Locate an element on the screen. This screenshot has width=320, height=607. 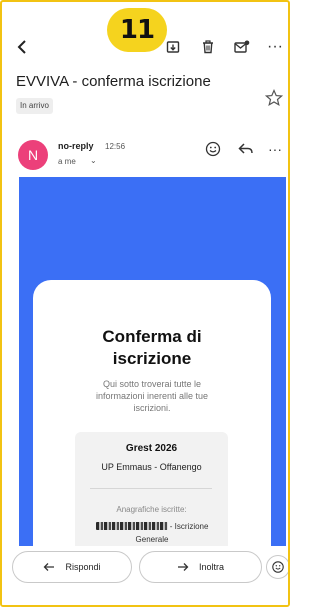
forward-button: Inoltra is located at coordinates (200, 567).